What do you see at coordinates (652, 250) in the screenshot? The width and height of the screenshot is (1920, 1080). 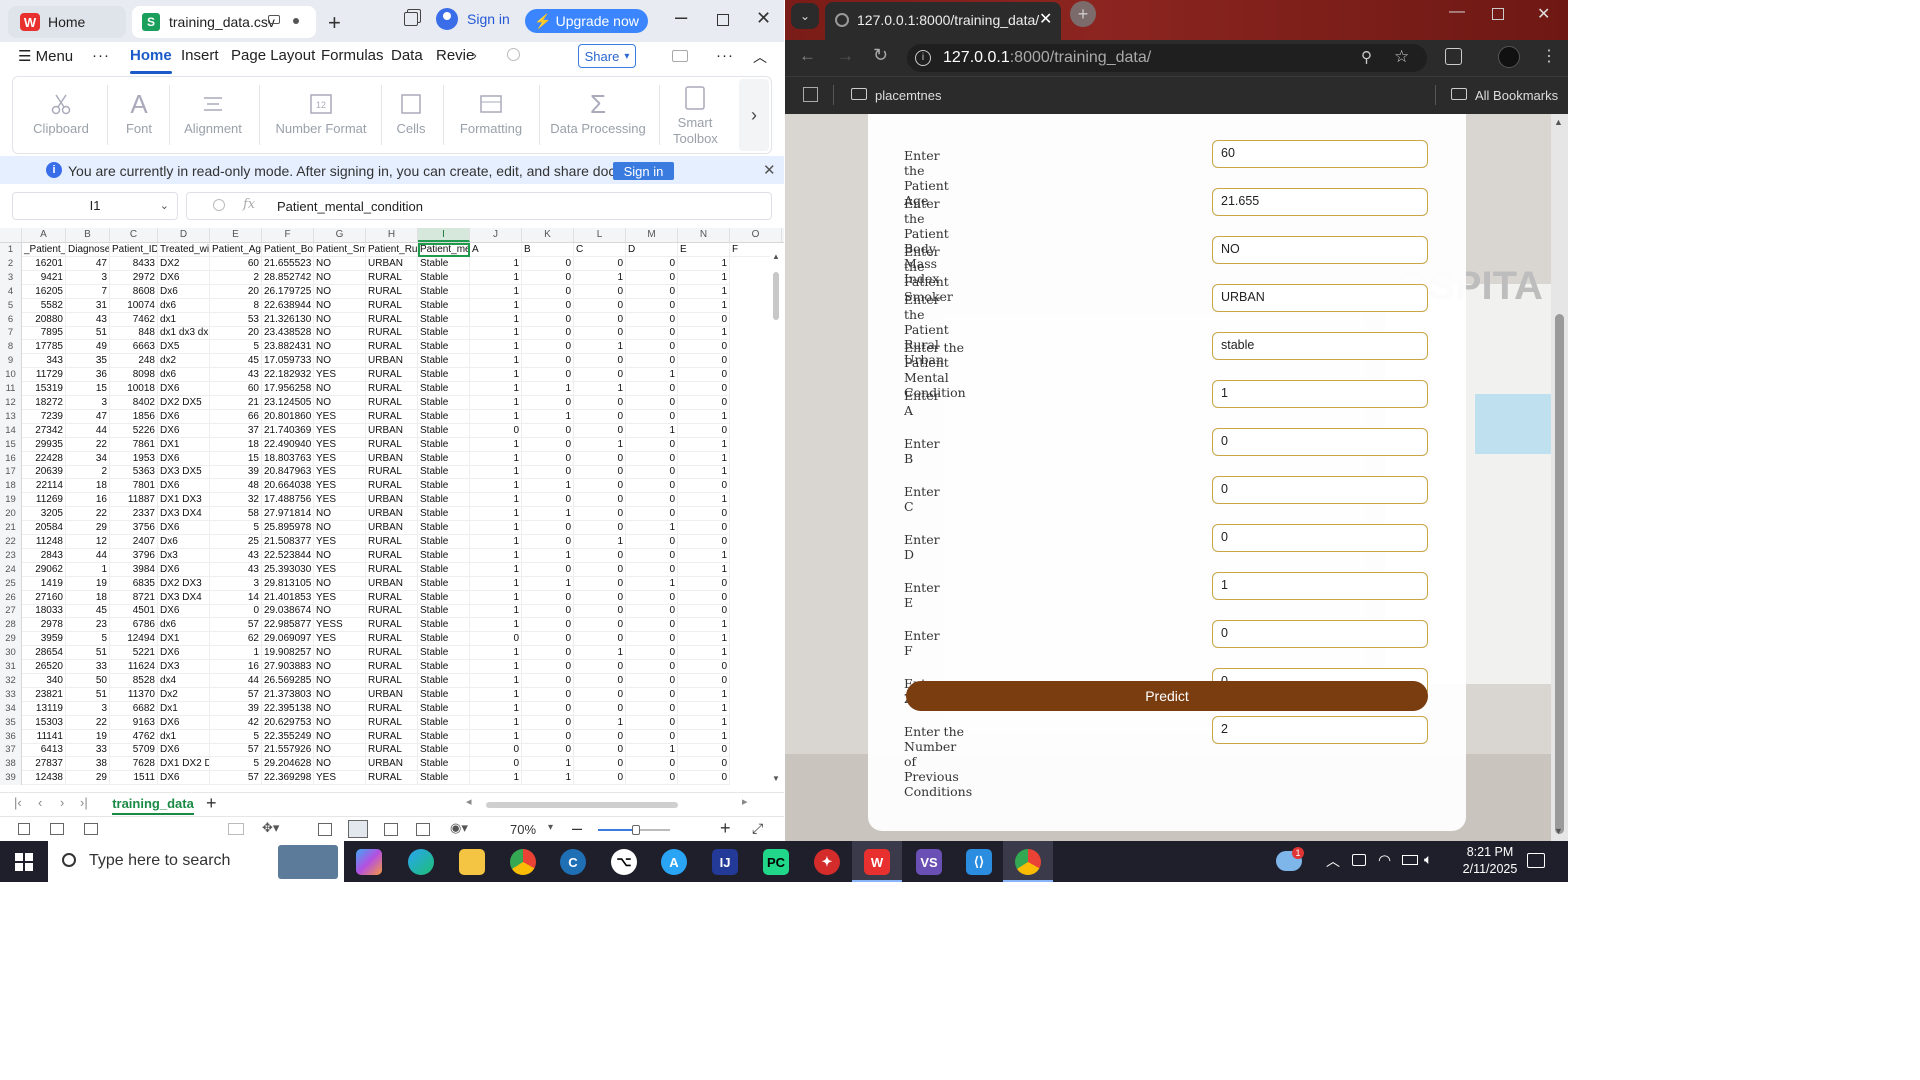 I see `cell: D` at bounding box center [652, 250].